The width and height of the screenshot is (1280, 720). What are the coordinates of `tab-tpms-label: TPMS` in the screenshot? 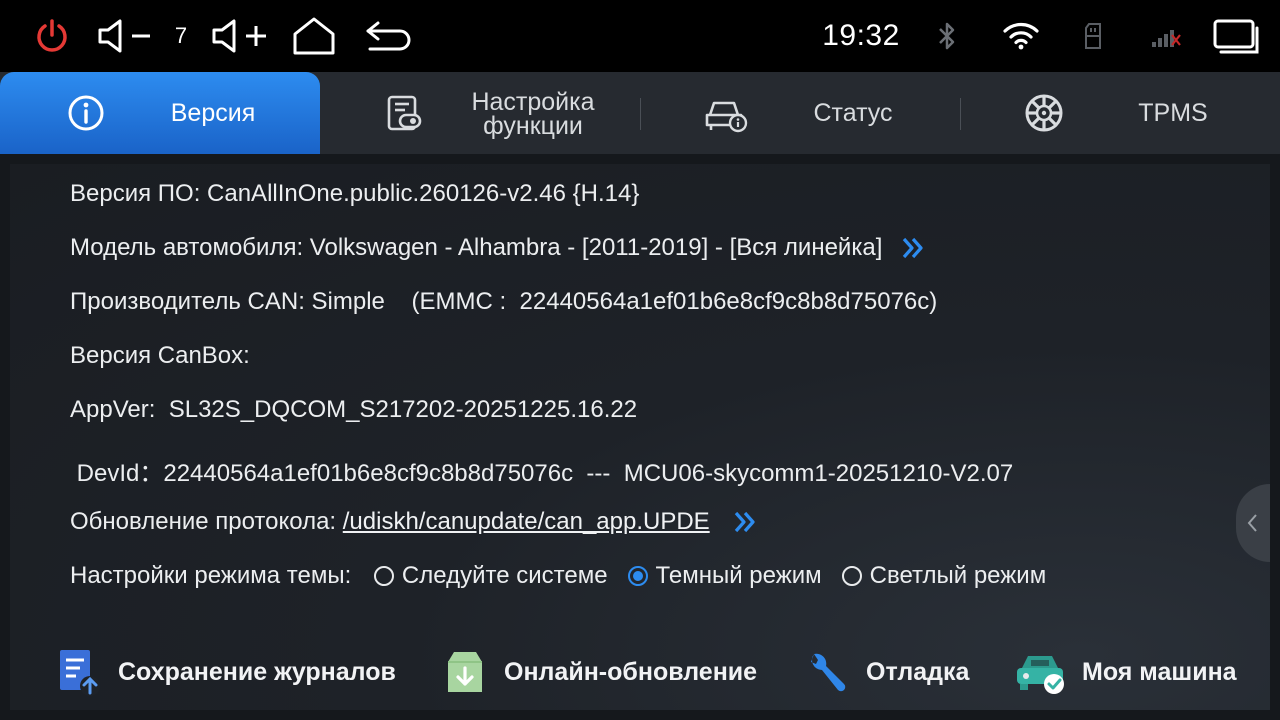 It's located at (1173, 113).